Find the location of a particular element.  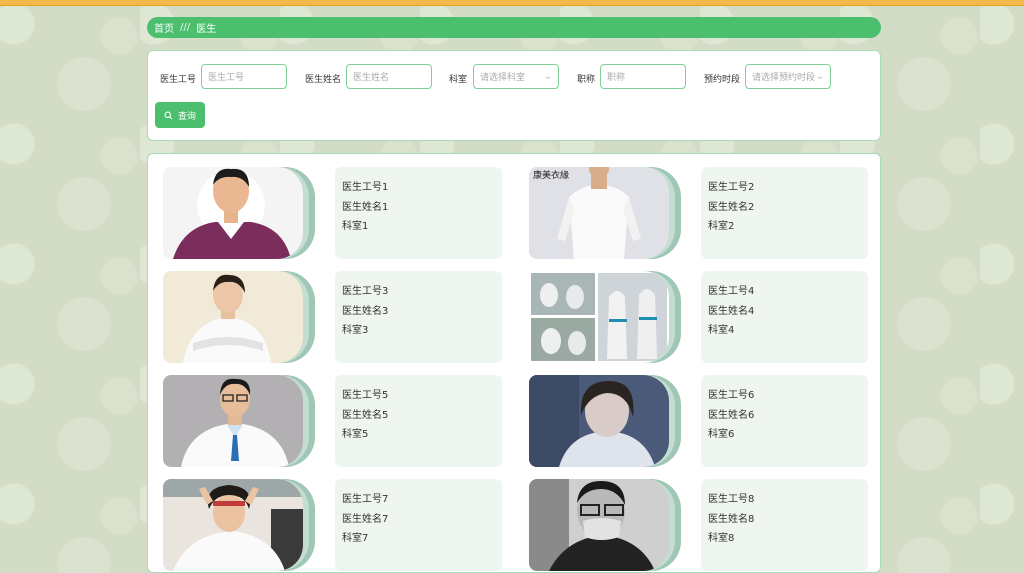

doctor-info: 医生工号3 医生姓名3 科室3 is located at coordinates (418, 317).